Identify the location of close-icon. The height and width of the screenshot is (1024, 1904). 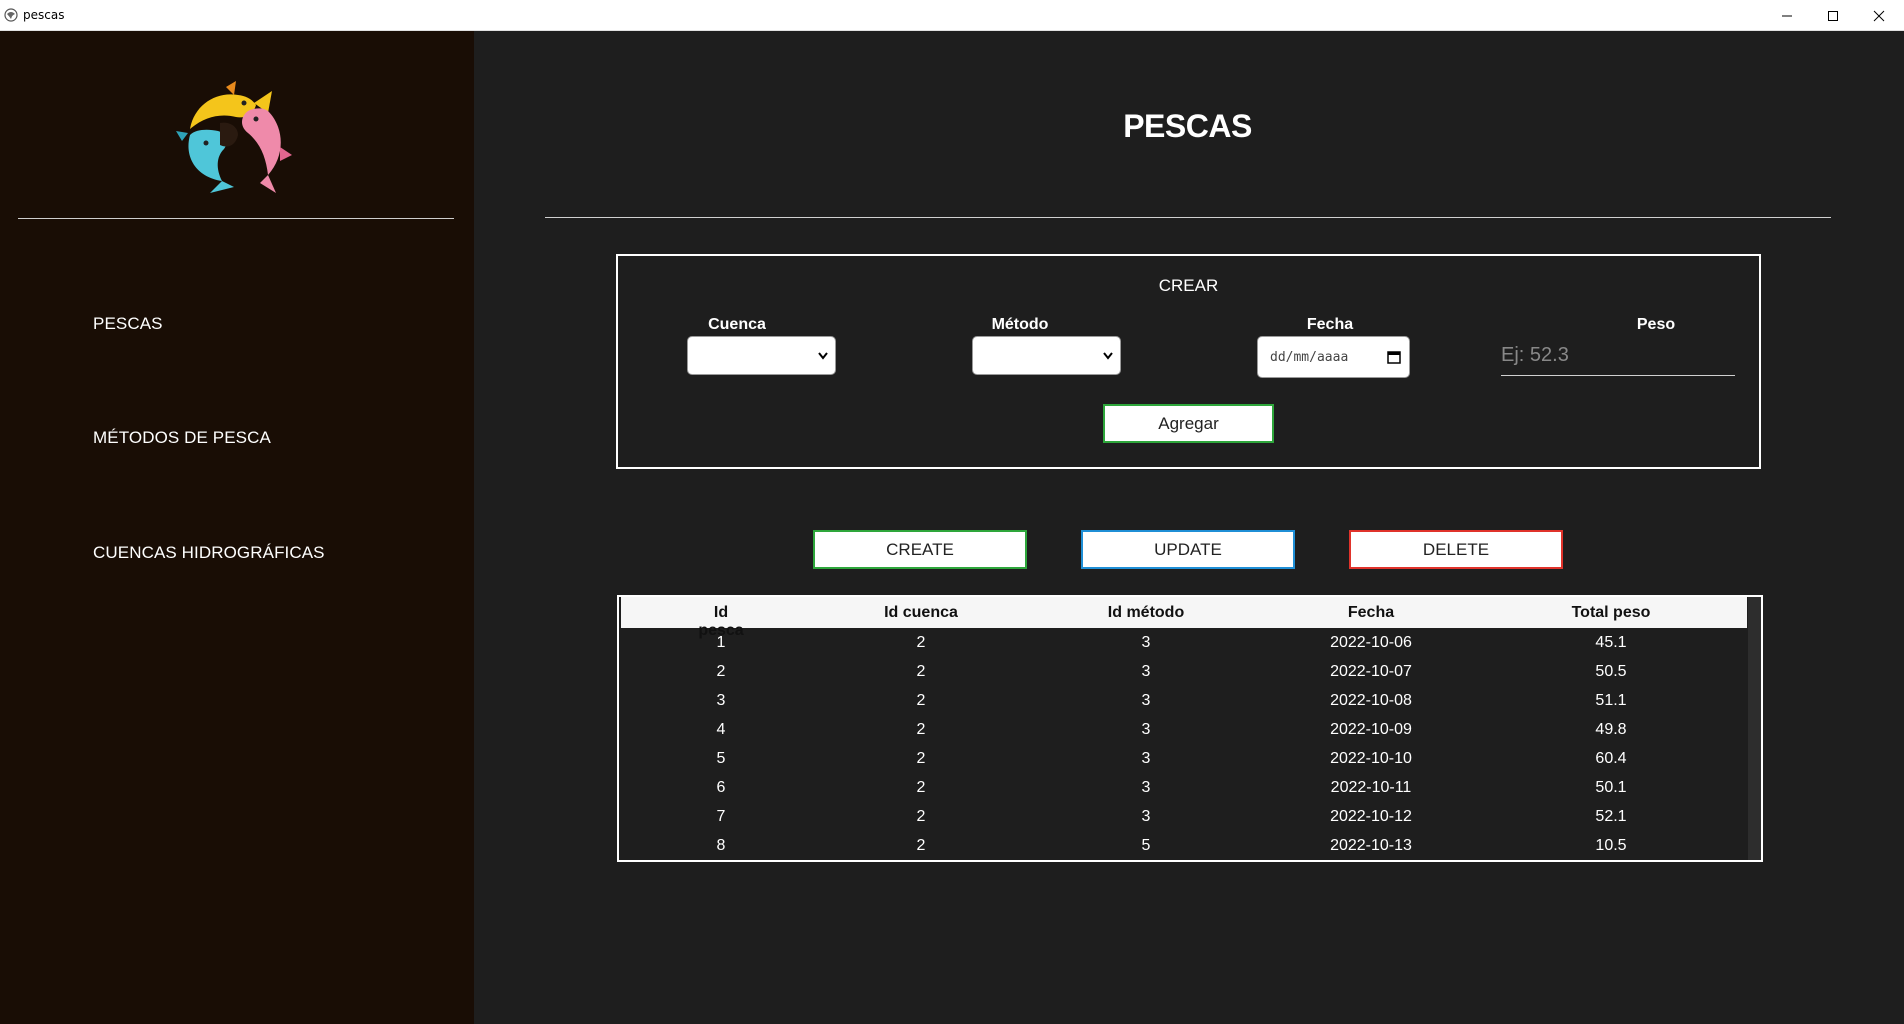
(1879, 15).